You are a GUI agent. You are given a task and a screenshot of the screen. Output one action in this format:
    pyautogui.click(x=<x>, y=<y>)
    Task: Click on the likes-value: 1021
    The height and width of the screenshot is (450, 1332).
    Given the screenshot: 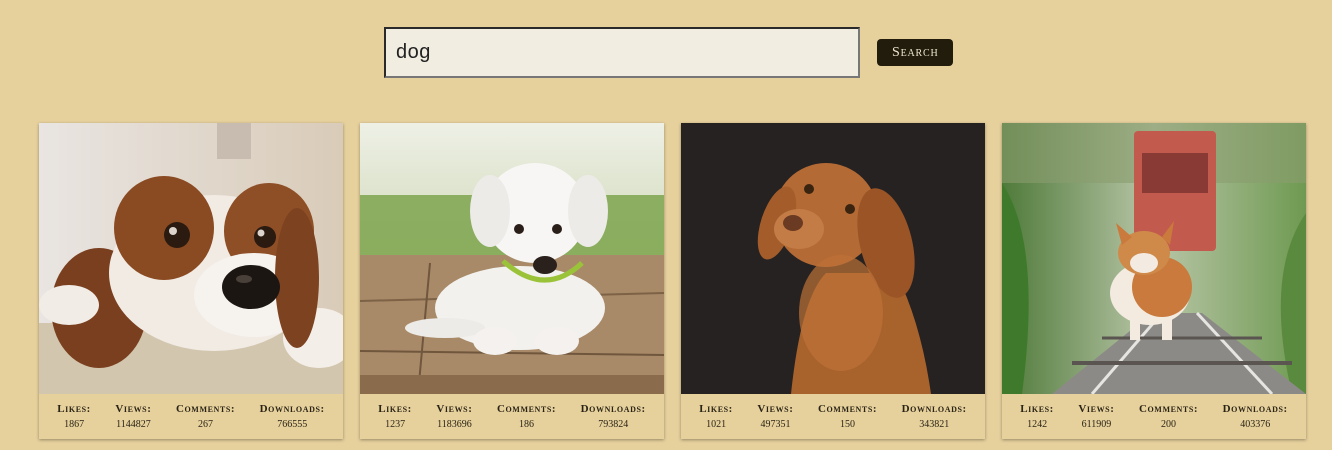 What is the action you would take?
    pyautogui.click(x=716, y=424)
    